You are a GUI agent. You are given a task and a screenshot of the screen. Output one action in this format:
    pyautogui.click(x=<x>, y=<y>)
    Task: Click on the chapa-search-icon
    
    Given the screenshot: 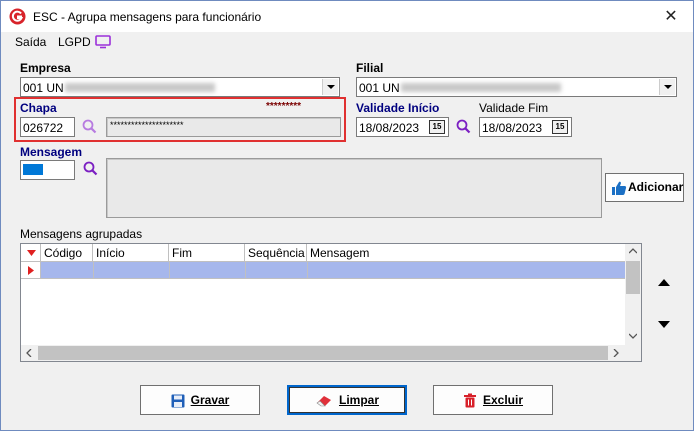 What is the action you would take?
    pyautogui.click(x=89, y=126)
    